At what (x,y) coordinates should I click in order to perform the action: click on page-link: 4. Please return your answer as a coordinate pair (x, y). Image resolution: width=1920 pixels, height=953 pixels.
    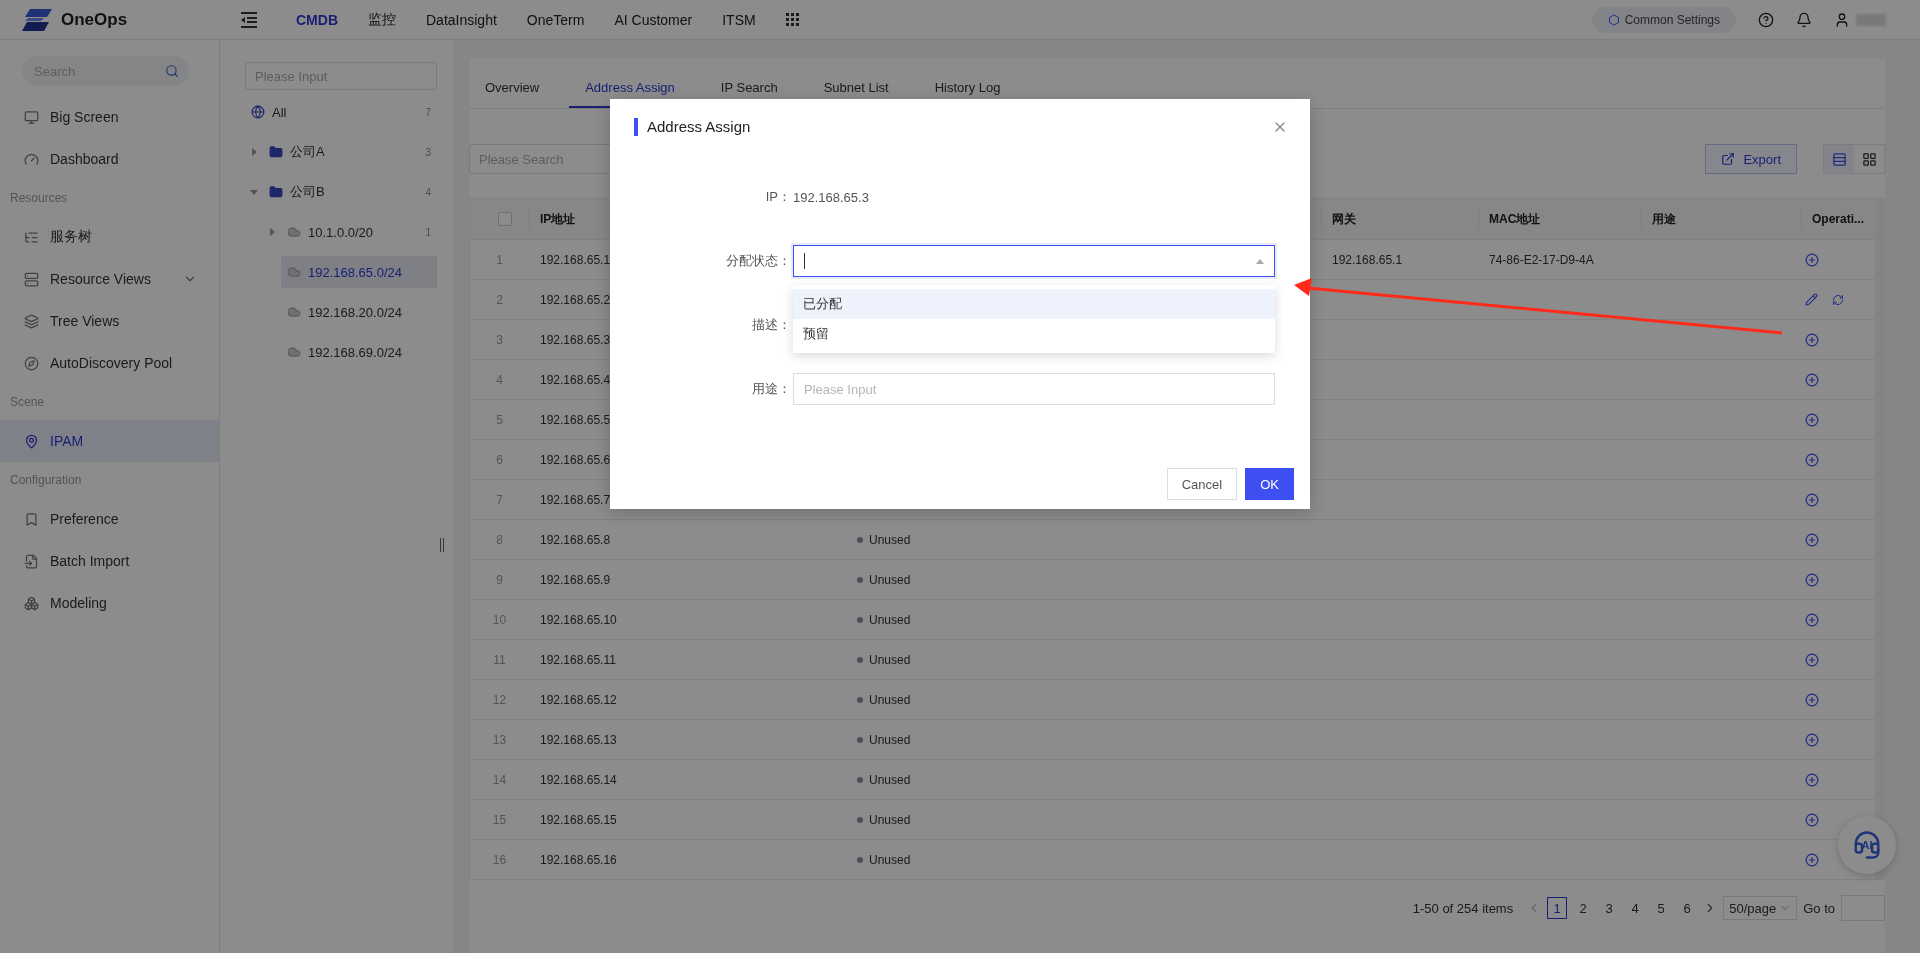
    Looking at the image, I should click on (1635, 908).